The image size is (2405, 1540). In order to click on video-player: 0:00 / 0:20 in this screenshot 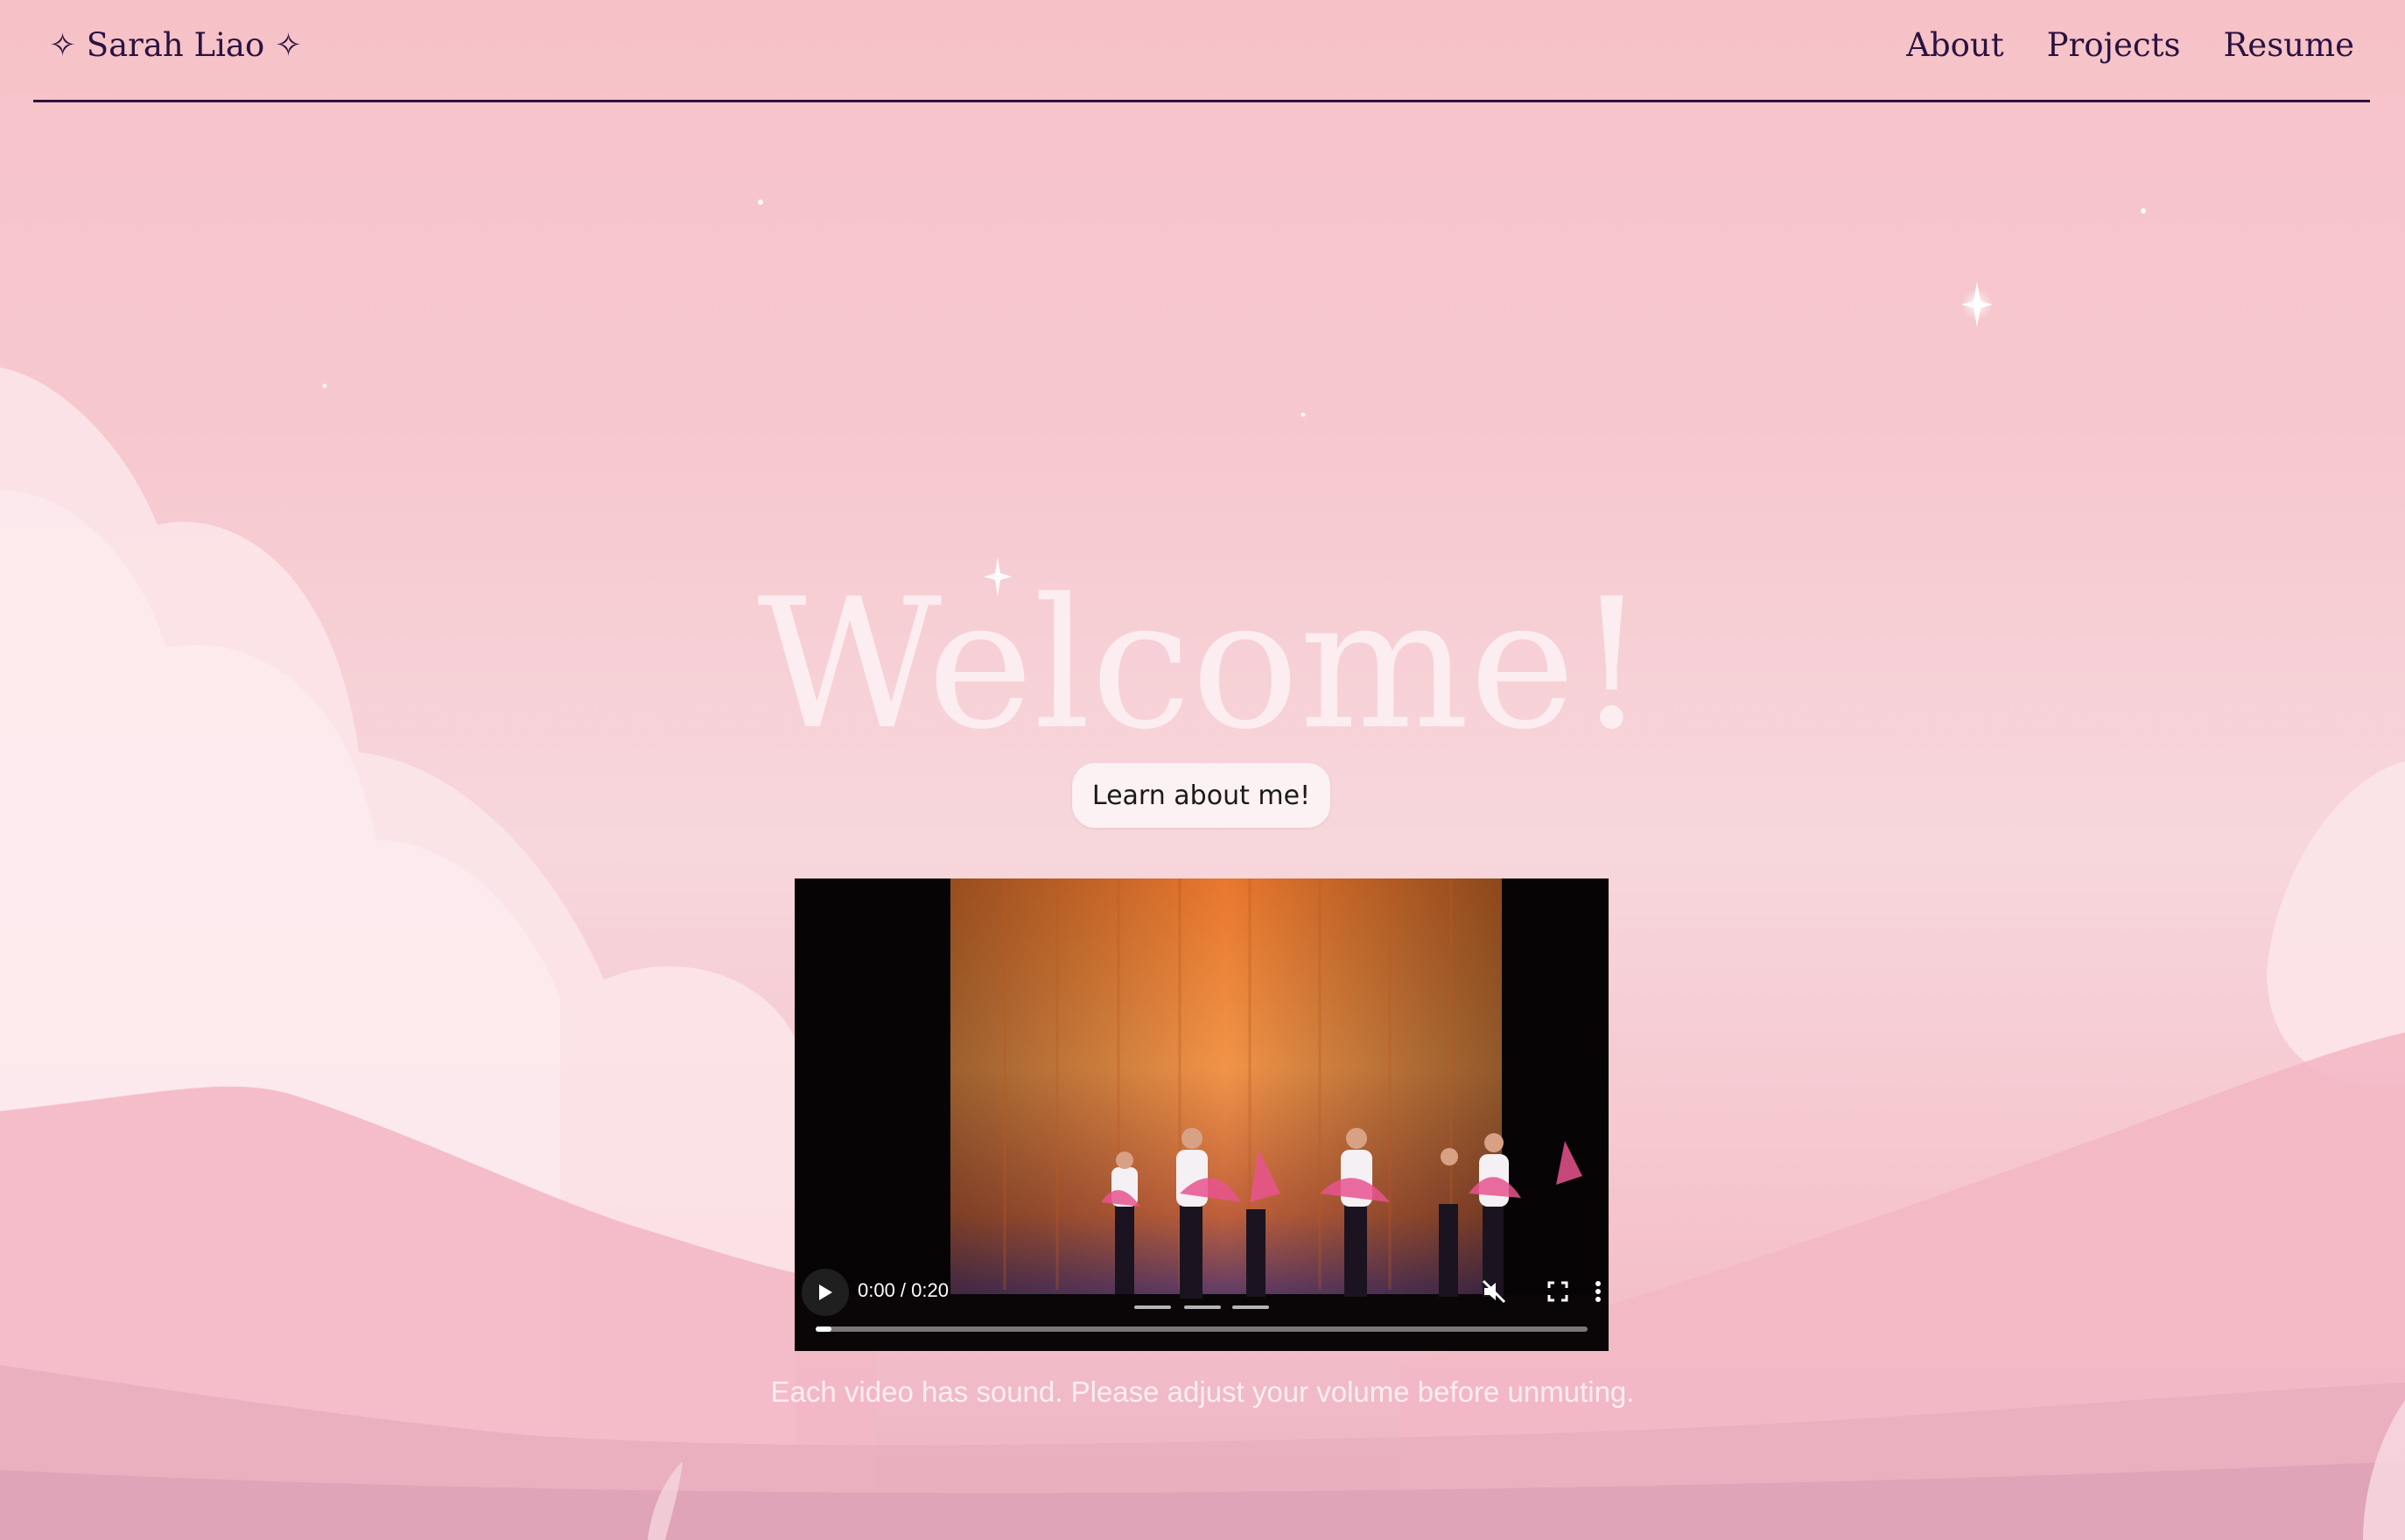, I will do `click(1202, 1114)`.